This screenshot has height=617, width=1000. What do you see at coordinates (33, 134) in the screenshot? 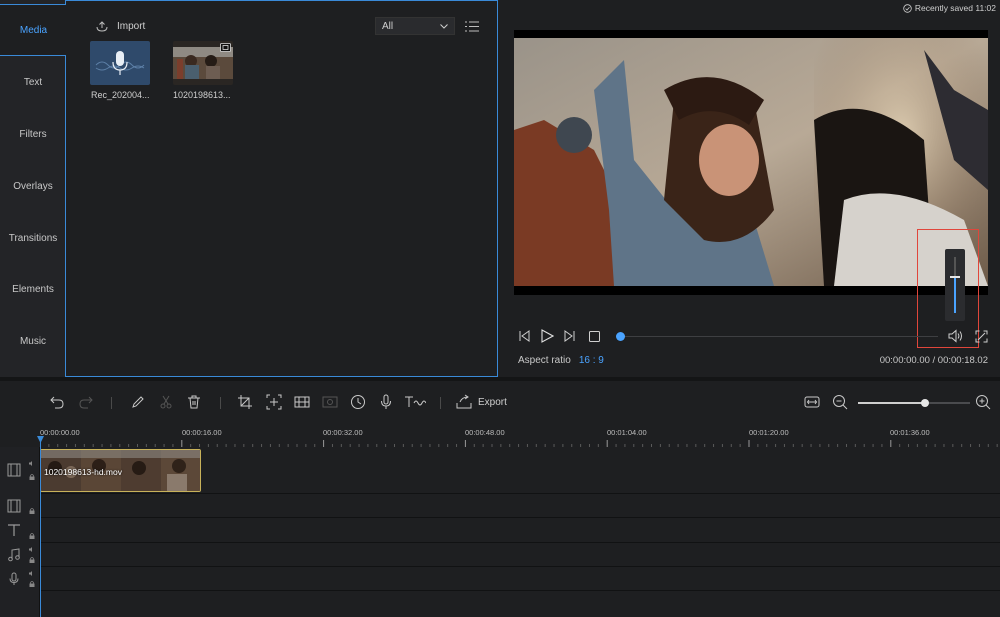
I see `nav-filters: Filters` at bounding box center [33, 134].